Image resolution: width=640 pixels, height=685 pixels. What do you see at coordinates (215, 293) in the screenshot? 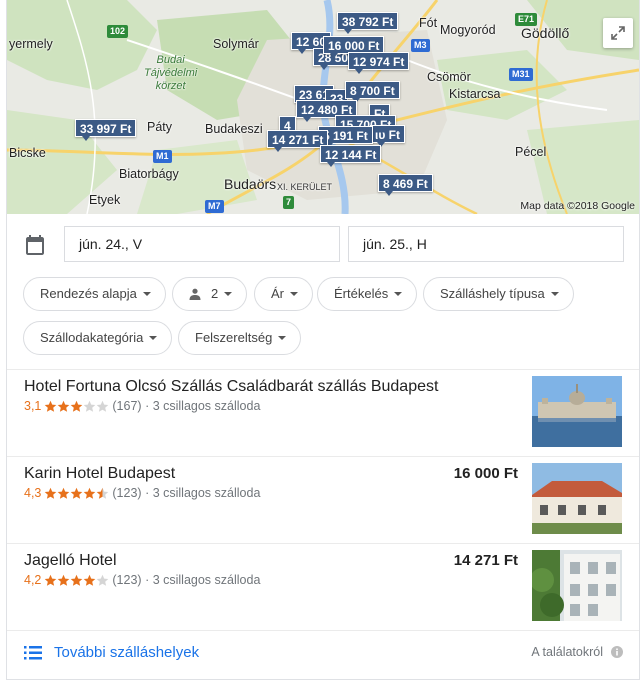
I see `guests-filter-label: 2` at bounding box center [215, 293].